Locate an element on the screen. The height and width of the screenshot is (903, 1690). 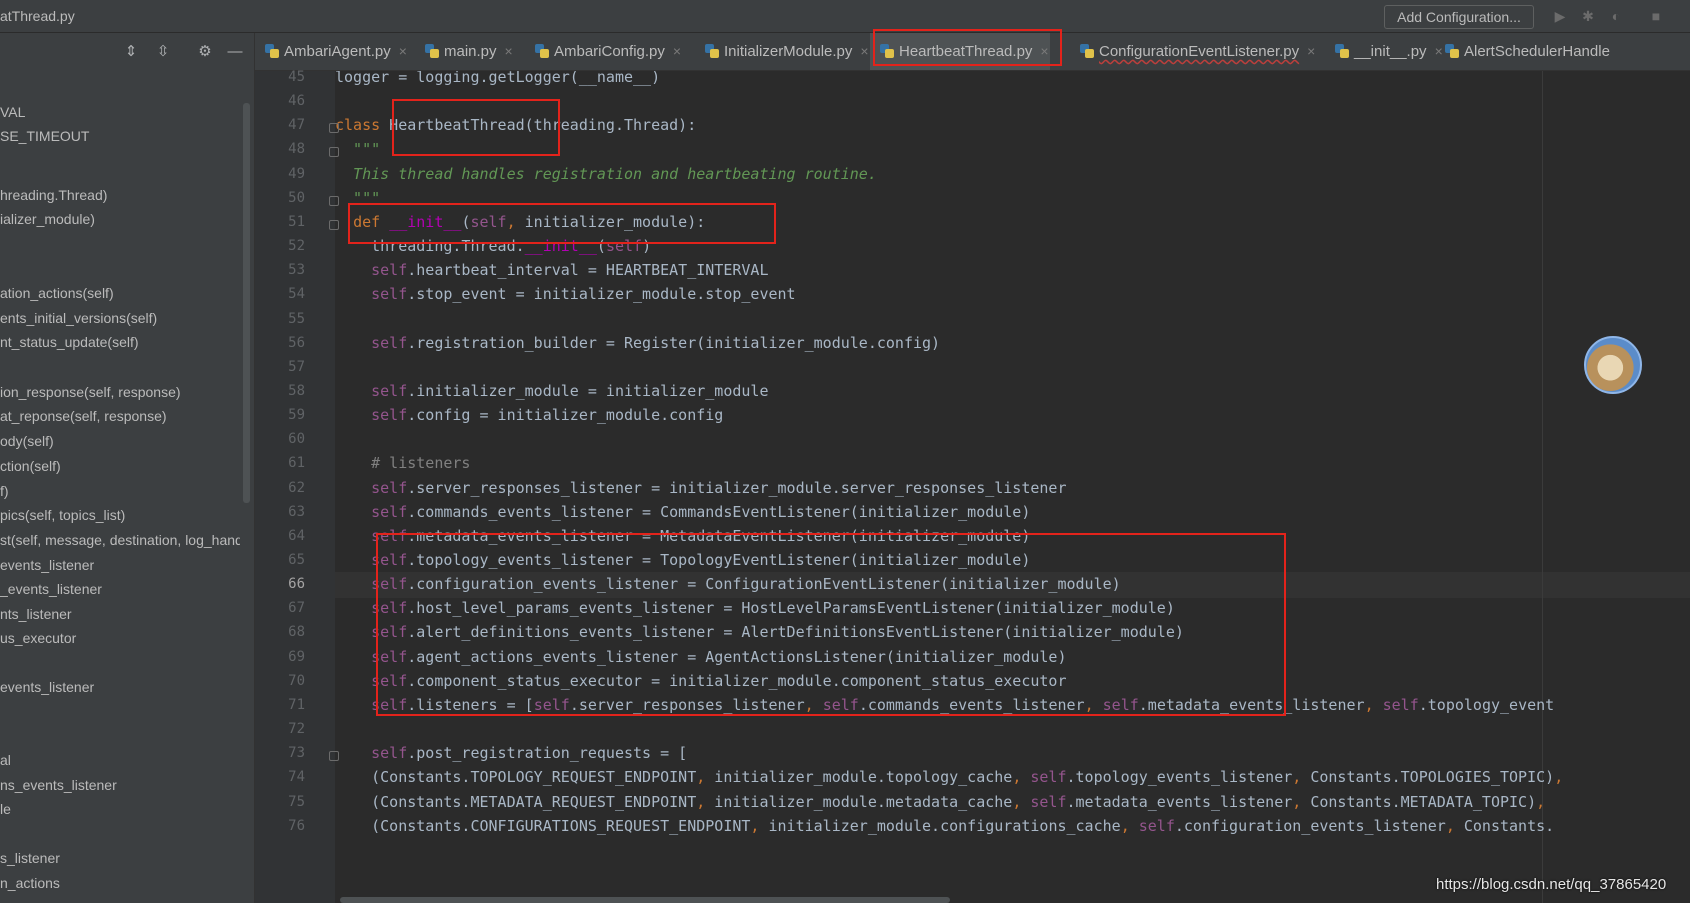
structure-item: ializer_module) is located at coordinates (47, 219).